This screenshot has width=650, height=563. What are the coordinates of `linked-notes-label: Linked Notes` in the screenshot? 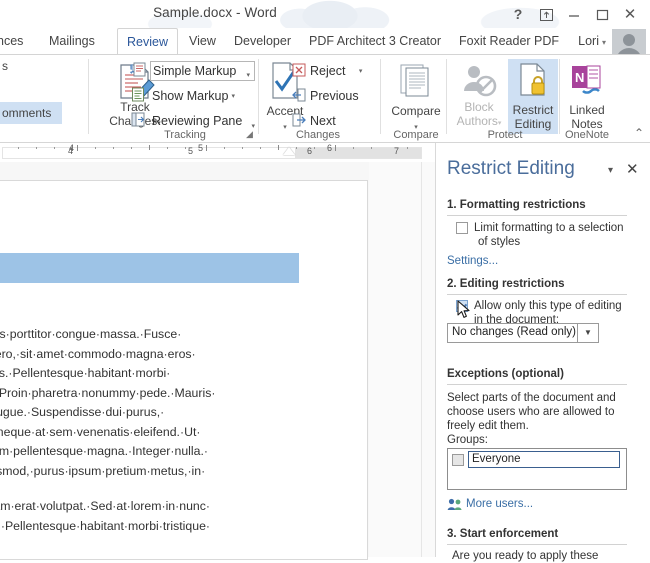 It's located at (587, 117).